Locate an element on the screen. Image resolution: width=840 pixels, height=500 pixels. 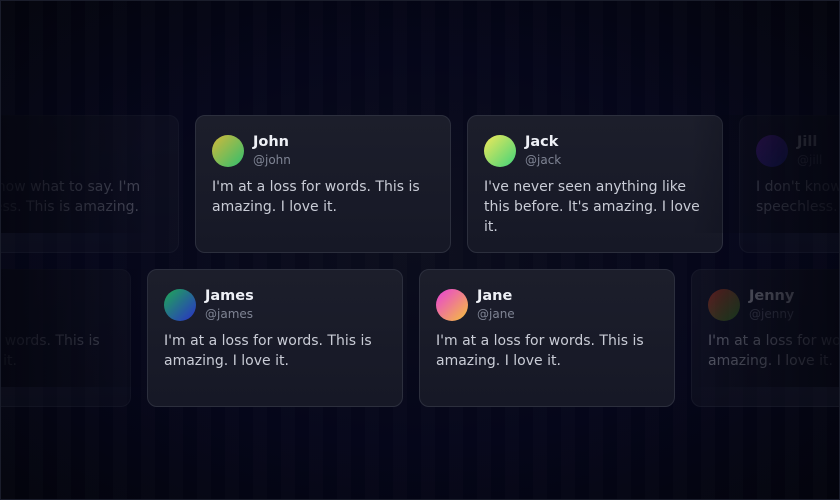
user-name: Jenny is located at coordinates (772, 296).